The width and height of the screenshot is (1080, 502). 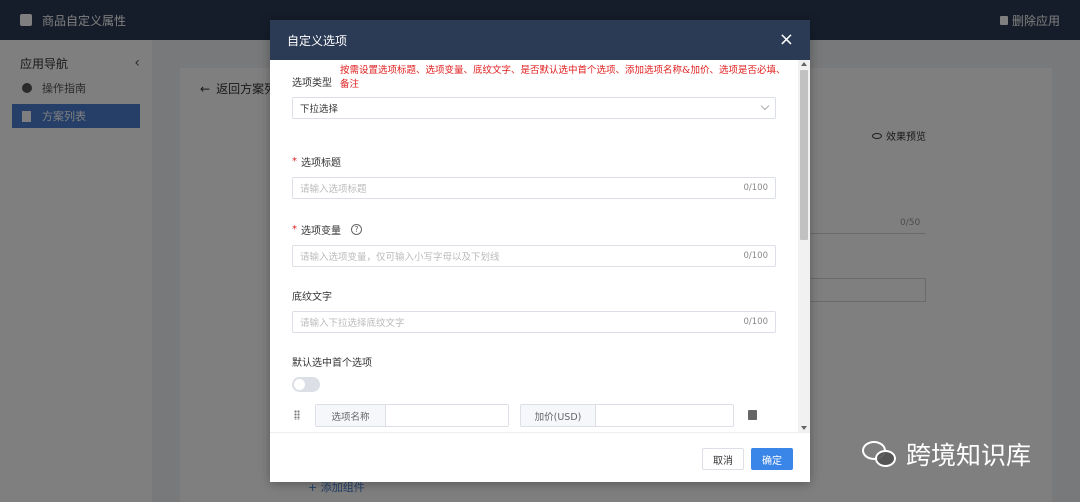 I want to click on trash-icon, so click(x=752, y=415).